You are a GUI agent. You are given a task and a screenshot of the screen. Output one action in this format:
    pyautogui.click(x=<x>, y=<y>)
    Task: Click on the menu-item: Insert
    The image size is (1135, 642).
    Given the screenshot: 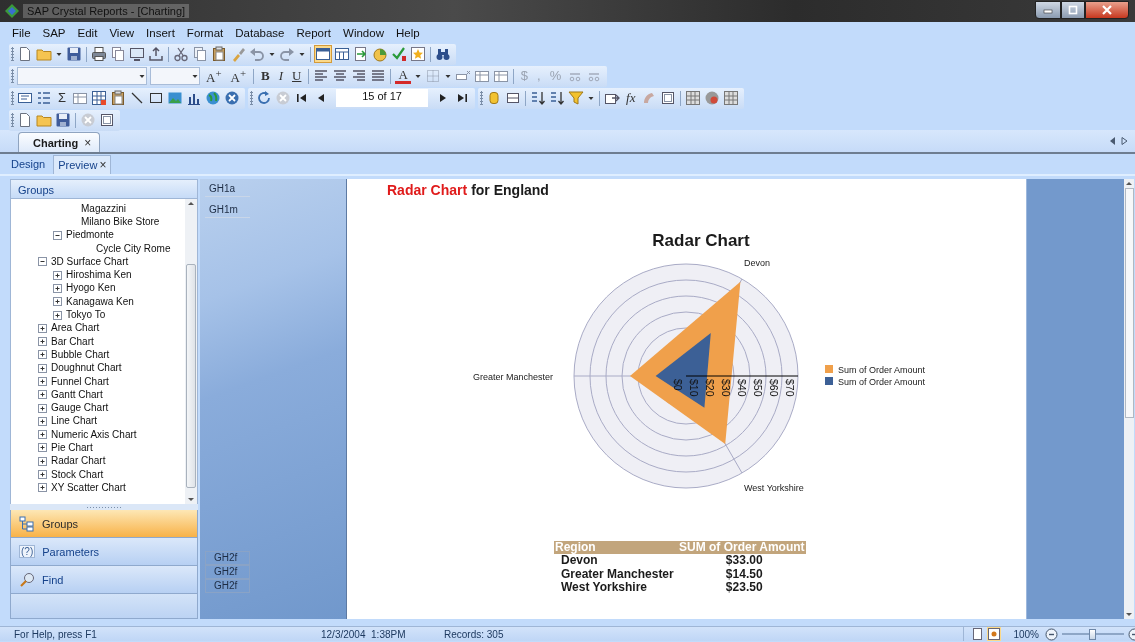 What is the action you would take?
    pyautogui.click(x=160, y=32)
    